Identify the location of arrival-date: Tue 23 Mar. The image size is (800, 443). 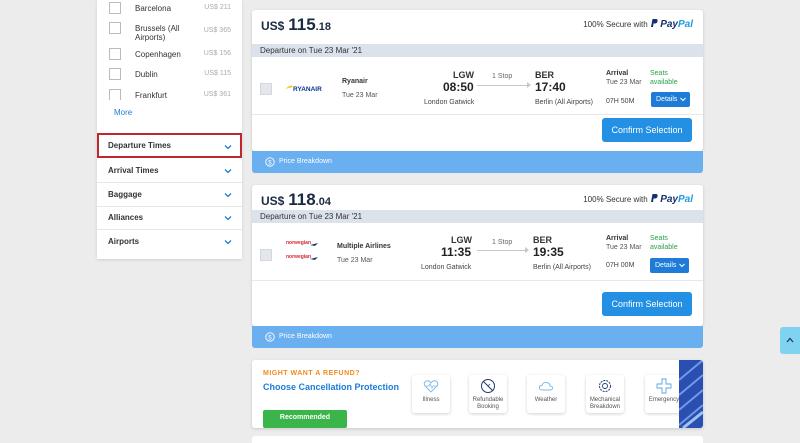
(624, 247).